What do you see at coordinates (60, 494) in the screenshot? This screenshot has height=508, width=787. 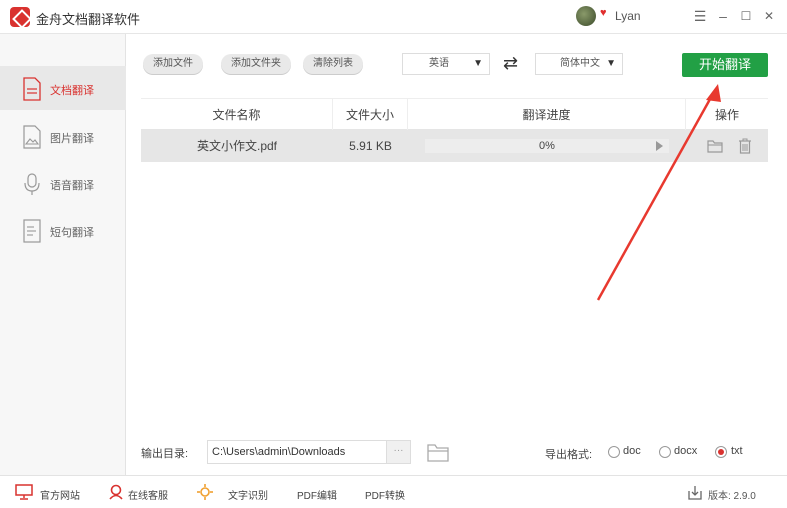 I see `official-site-link: 官方网站` at bounding box center [60, 494].